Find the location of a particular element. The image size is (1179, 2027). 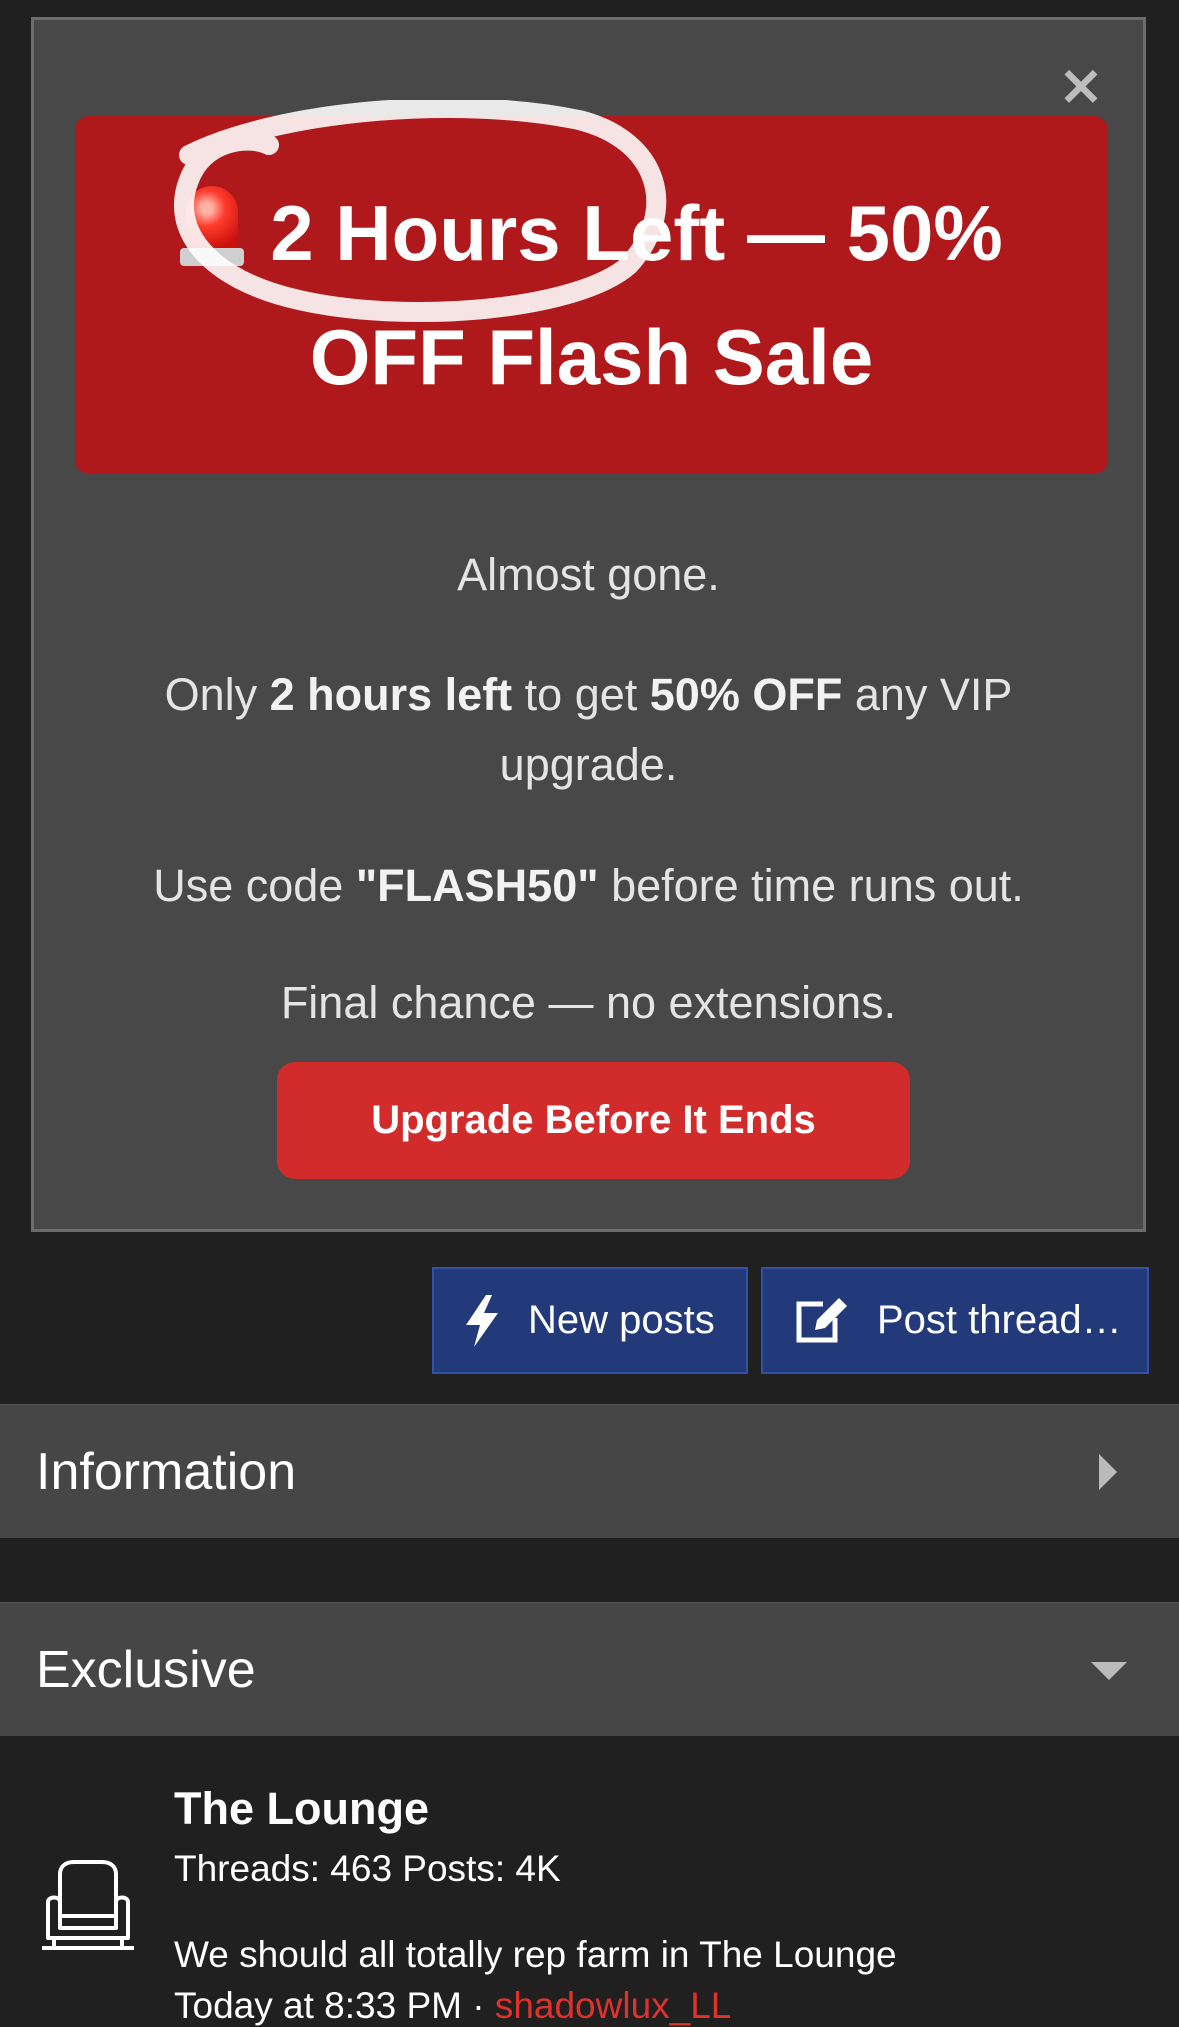

new-posts-button: New posts is located at coordinates (590, 1320).